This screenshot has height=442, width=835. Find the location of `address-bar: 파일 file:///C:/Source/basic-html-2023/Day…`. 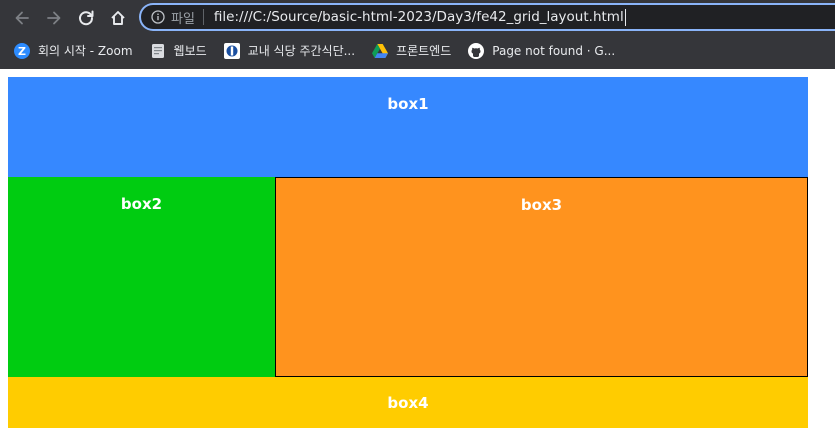

address-bar: 파일 file:///C:/Source/basic-html-2023/Day… is located at coordinates (487, 17).